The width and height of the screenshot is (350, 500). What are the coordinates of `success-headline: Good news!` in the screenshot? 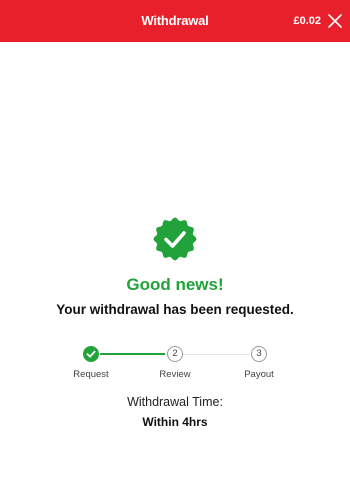 It's located at (175, 284).